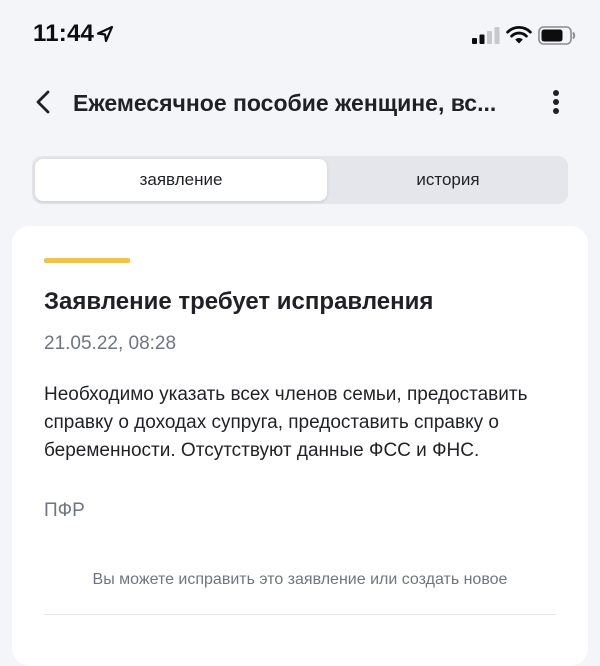  Describe the element at coordinates (556, 102) in the screenshot. I see `more-vertical-icon` at that location.